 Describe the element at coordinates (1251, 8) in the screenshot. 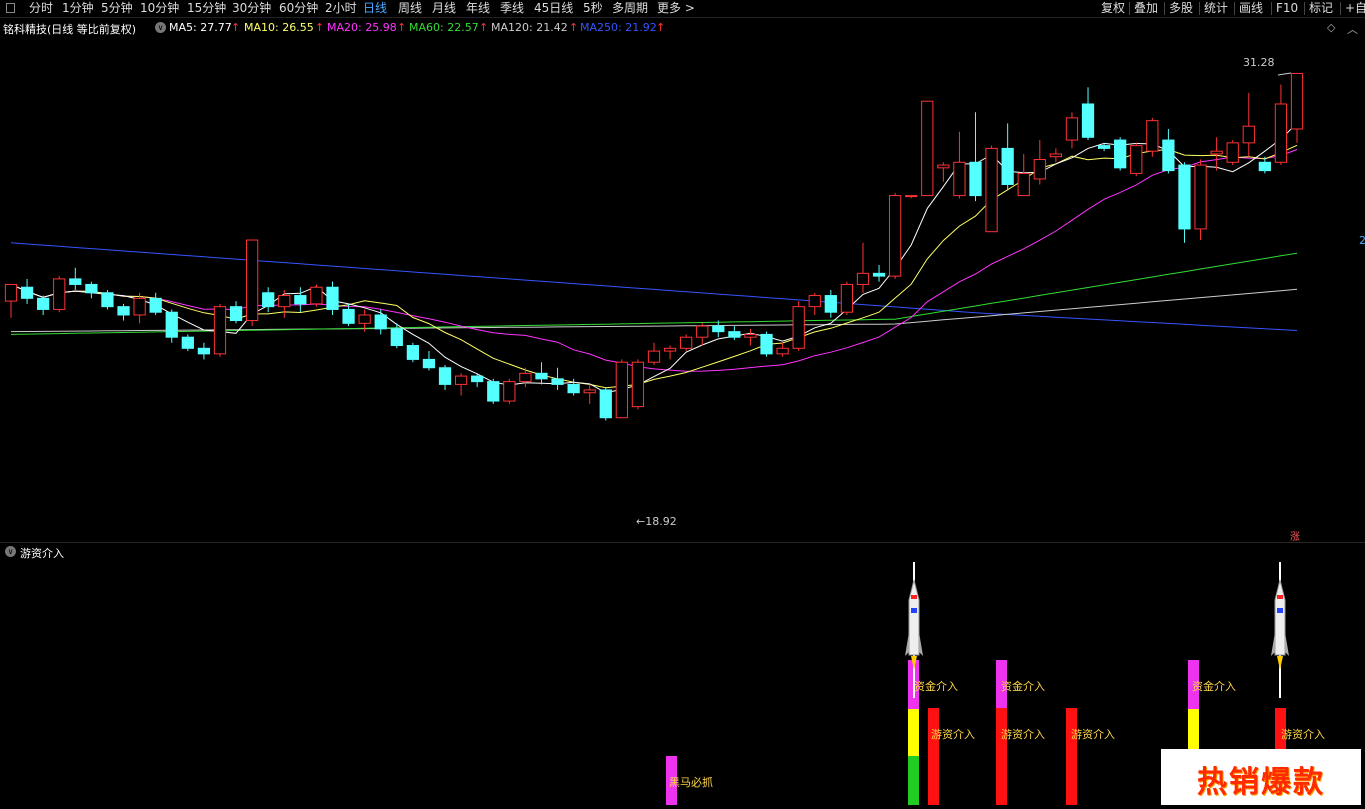

I see `toolbar-right-item-4: 画线` at that location.